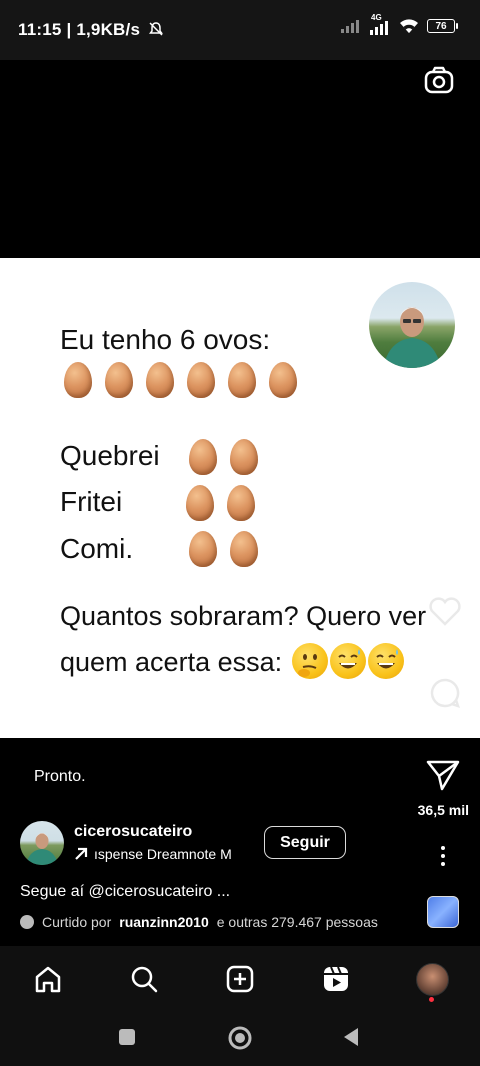 This screenshot has height=1066, width=480. Describe the element at coordinates (380, 24) in the screenshot. I see `signal-4g-icon: 4G` at that location.